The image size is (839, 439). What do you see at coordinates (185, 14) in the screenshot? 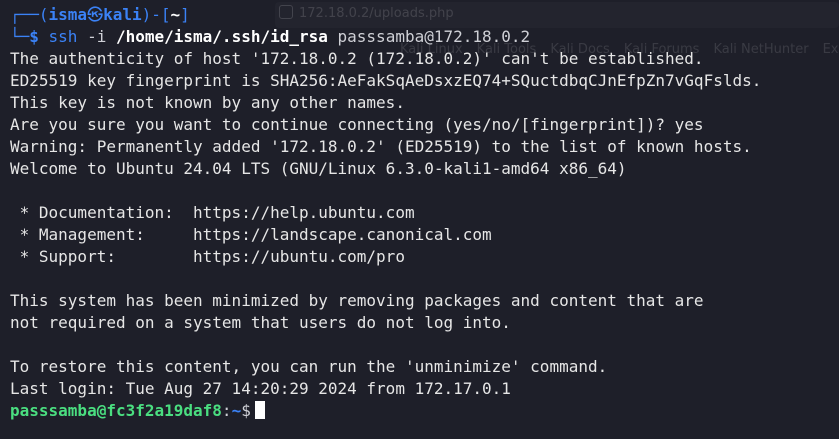
I see `prompt-bracket-close: ]` at bounding box center [185, 14].